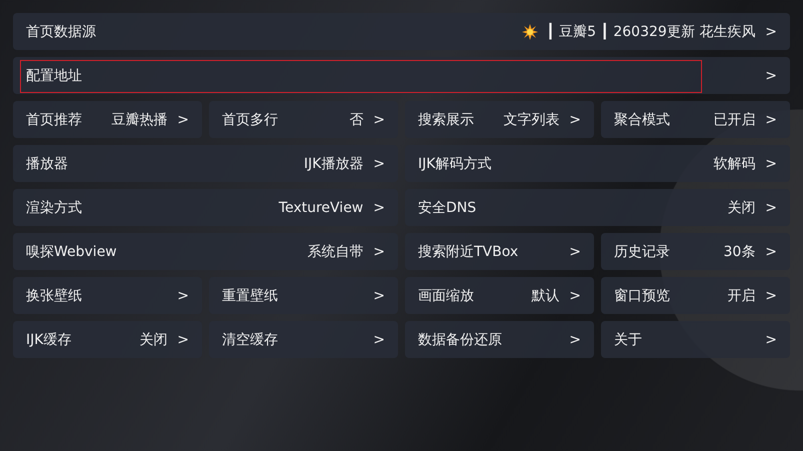 This screenshot has height=451, width=803. I want to click on setting-row: 配置地址 >, so click(401, 75).